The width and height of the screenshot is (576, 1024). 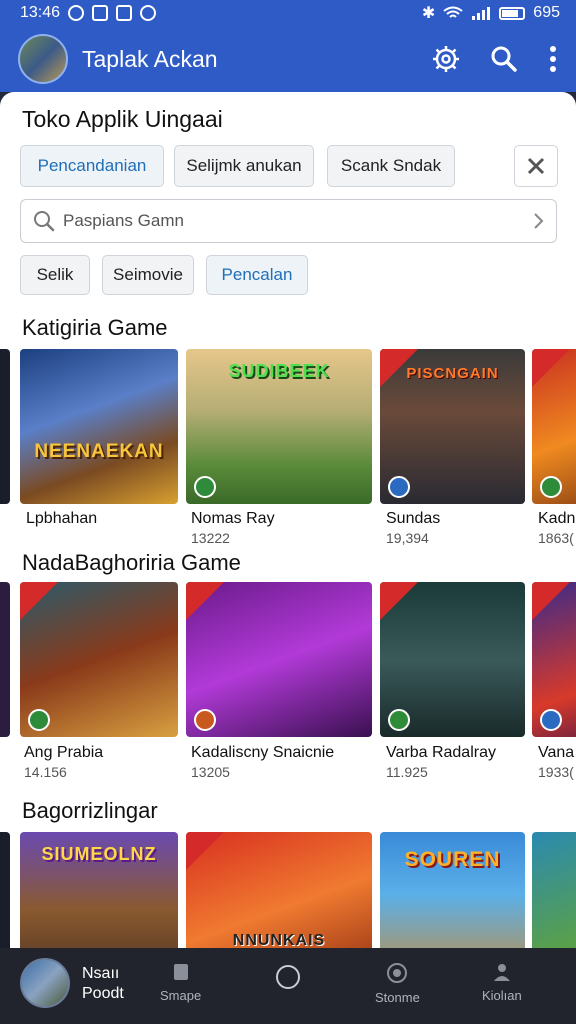 I want to click on chip-scank-sndak: Scank Sndak, so click(x=391, y=166).